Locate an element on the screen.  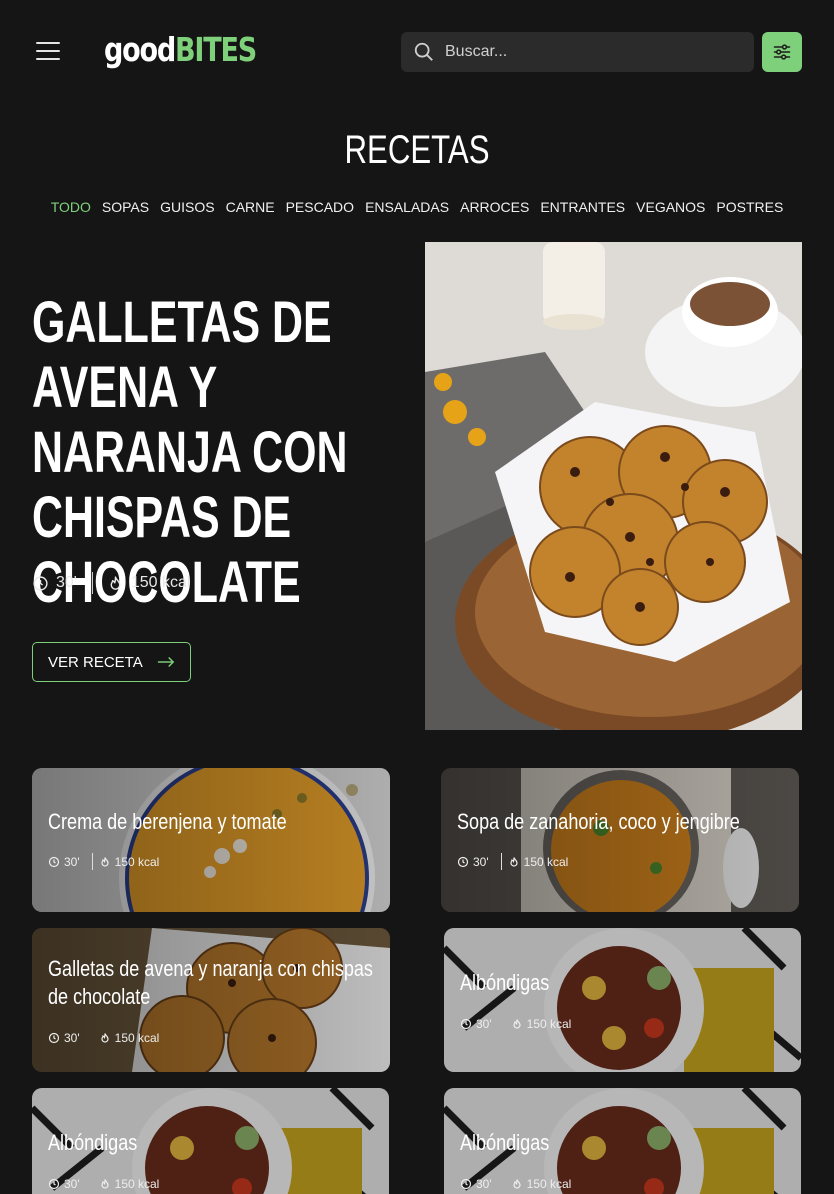
search-bar is located at coordinates (577, 52).